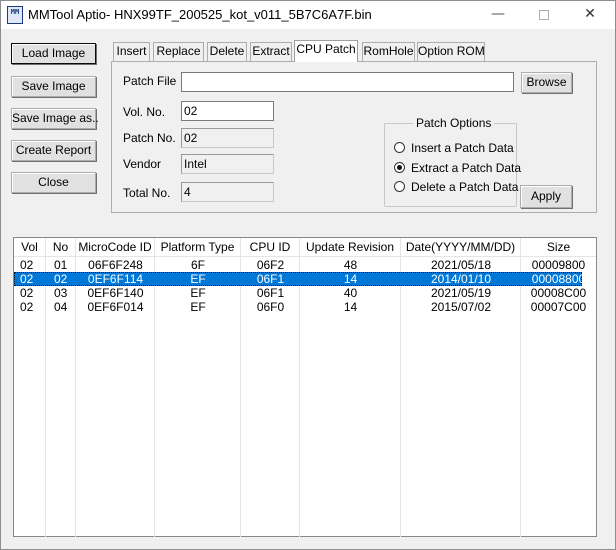 The width and height of the screenshot is (616, 550). What do you see at coordinates (466, 168) in the screenshot?
I see `radio-label: Extract a Patch Data` at bounding box center [466, 168].